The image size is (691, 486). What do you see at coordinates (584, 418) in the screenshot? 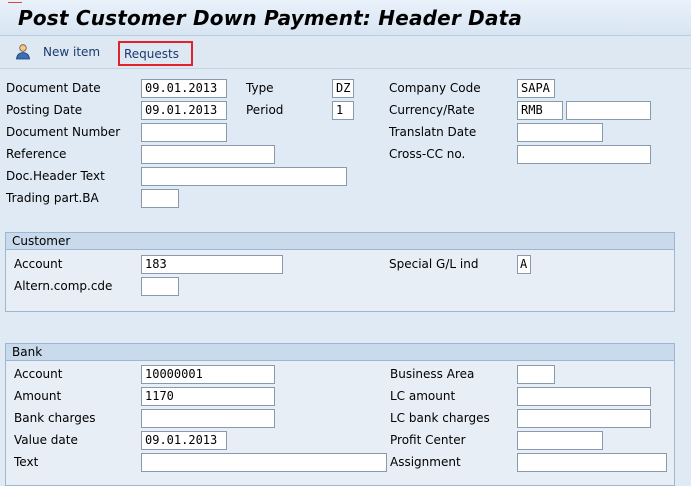
I see `lc-bank-charges-field` at bounding box center [584, 418].